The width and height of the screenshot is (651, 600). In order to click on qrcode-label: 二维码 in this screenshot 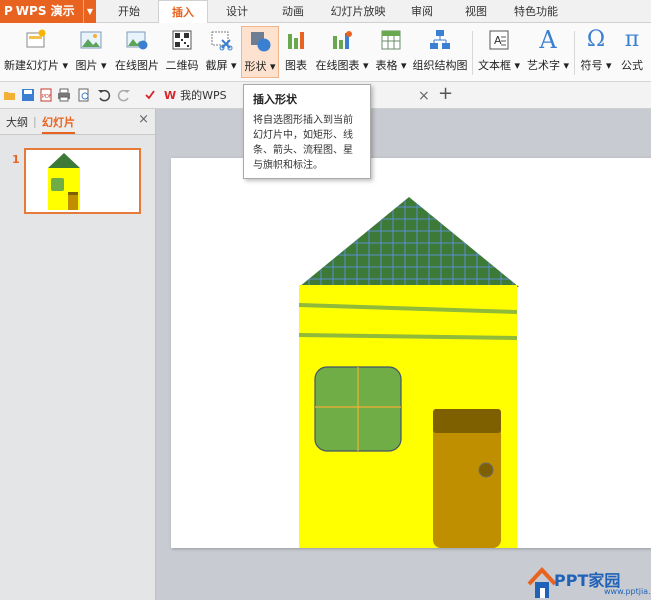, I will do `click(182, 65)`.